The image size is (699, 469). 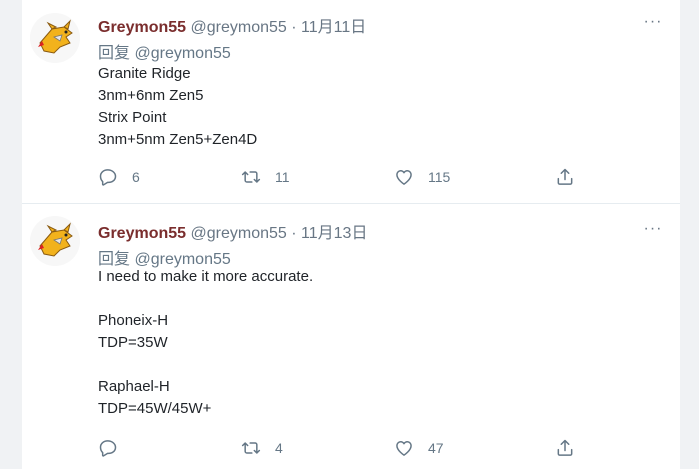 I want to click on tweet-text-line: 3nm+5nm Zen5+Zen4D, so click(x=178, y=139).